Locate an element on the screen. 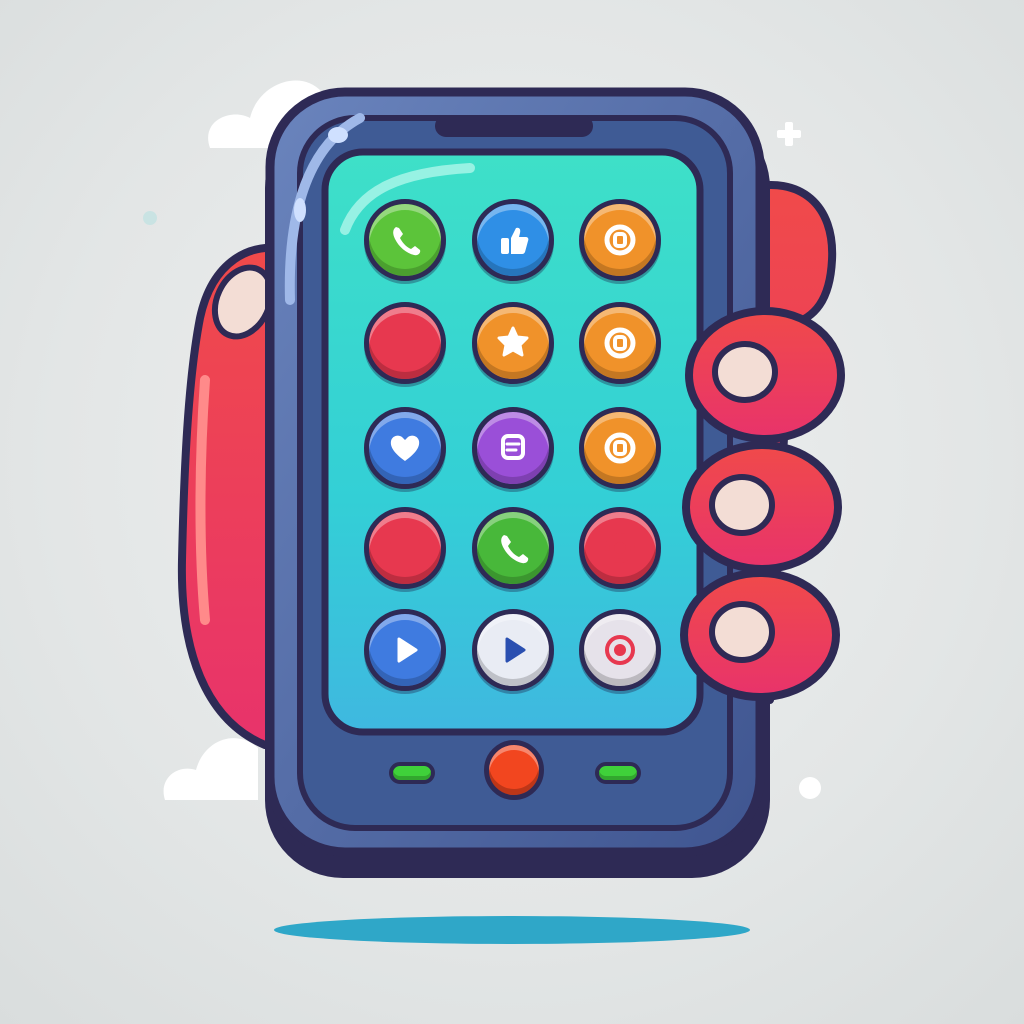 The width and height of the screenshot is (1024, 1024). star-icon is located at coordinates (513, 343).